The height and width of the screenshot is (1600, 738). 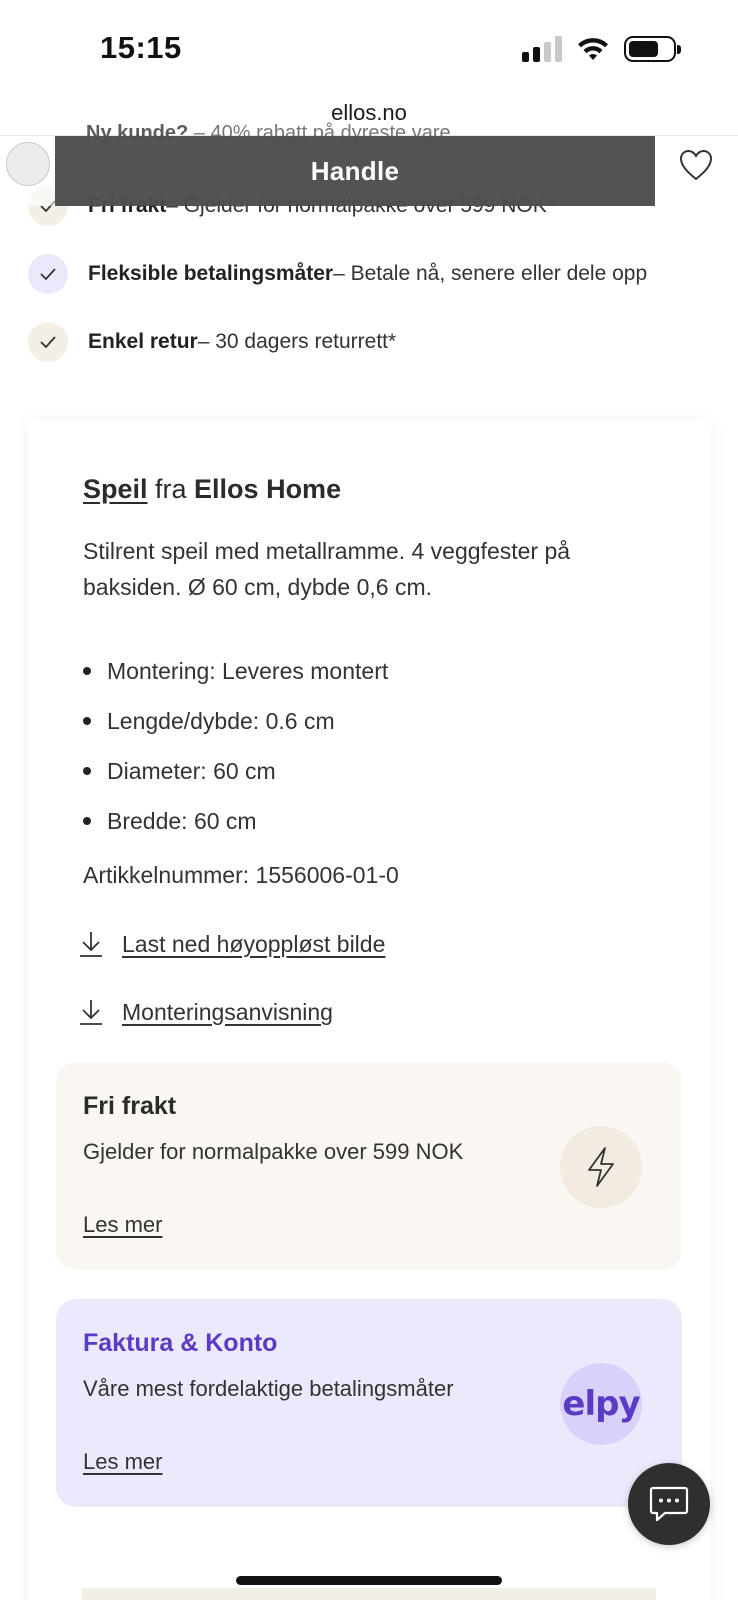 I want to click on elpy-logo: elpy, so click(x=601, y=1404).